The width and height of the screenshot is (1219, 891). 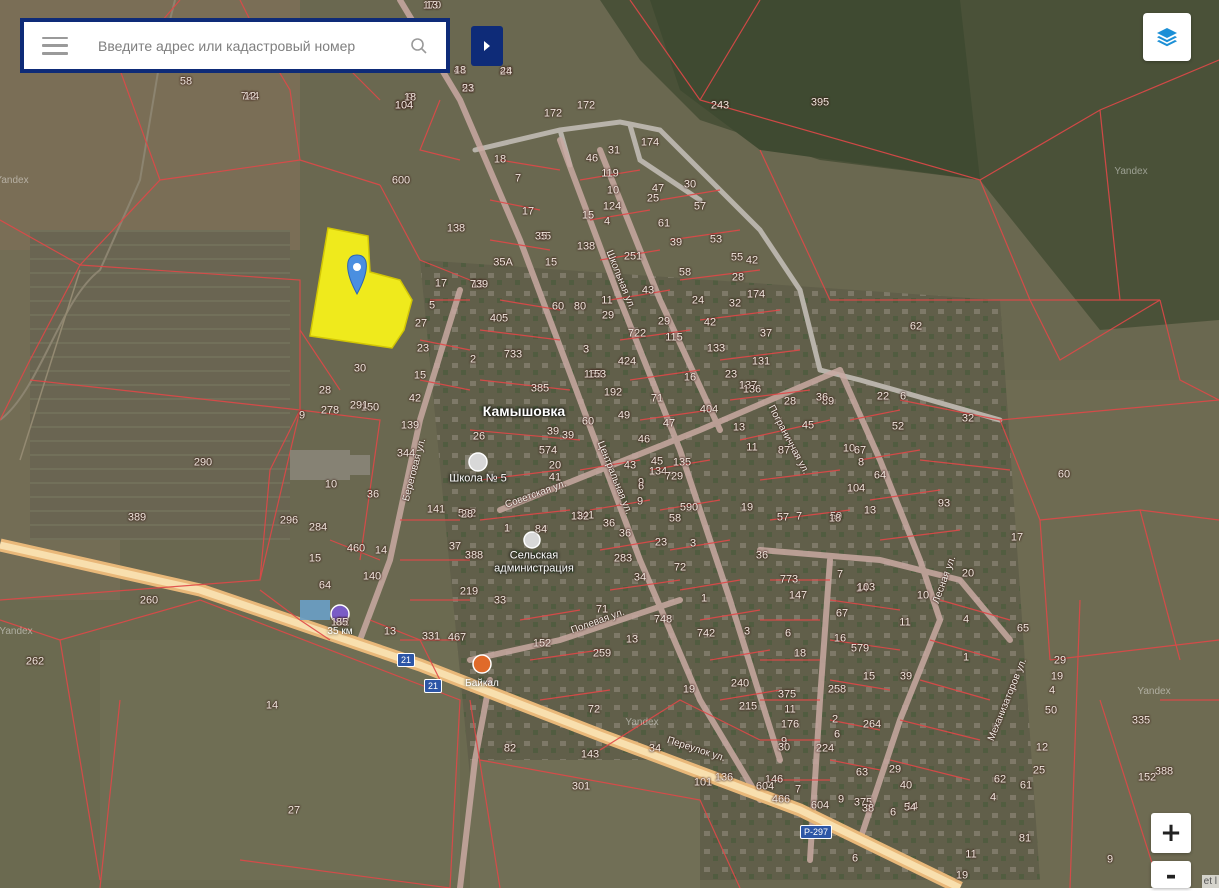 I want to click on parcel-number-label: 385, so click(x=540, y=389).